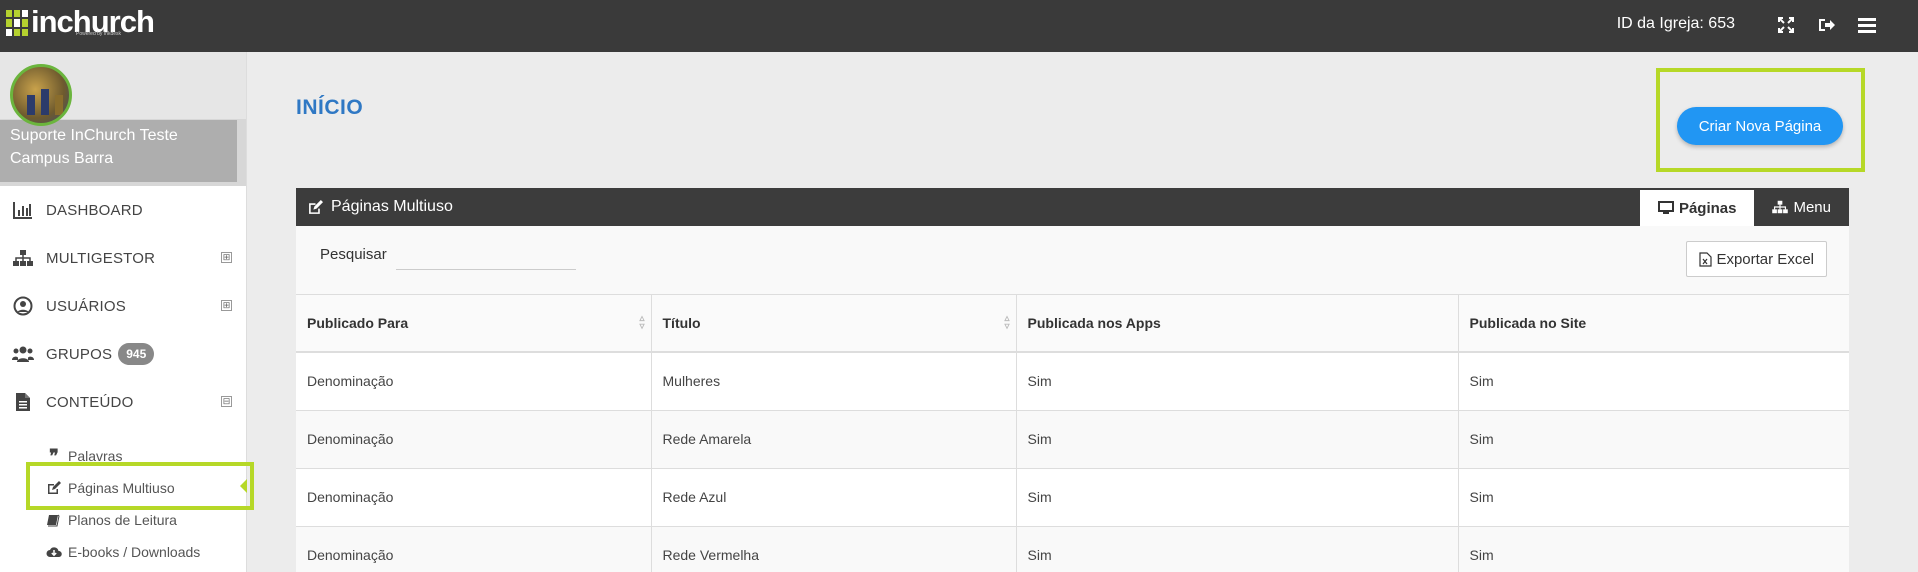 The image size is (1918, 572). I want to click on excel-file-icon, so click(1706, 259).